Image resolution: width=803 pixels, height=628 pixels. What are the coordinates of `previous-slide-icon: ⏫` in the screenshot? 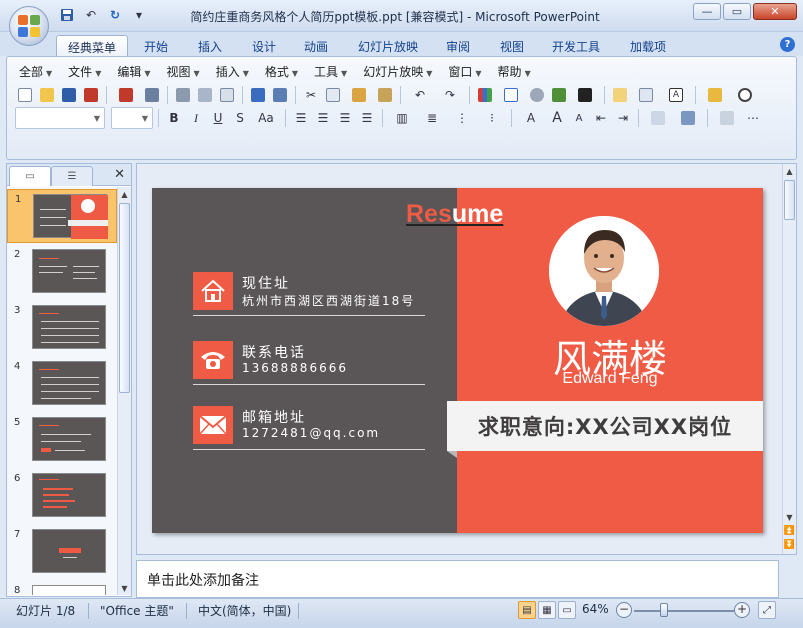 It's located at (789, 531).